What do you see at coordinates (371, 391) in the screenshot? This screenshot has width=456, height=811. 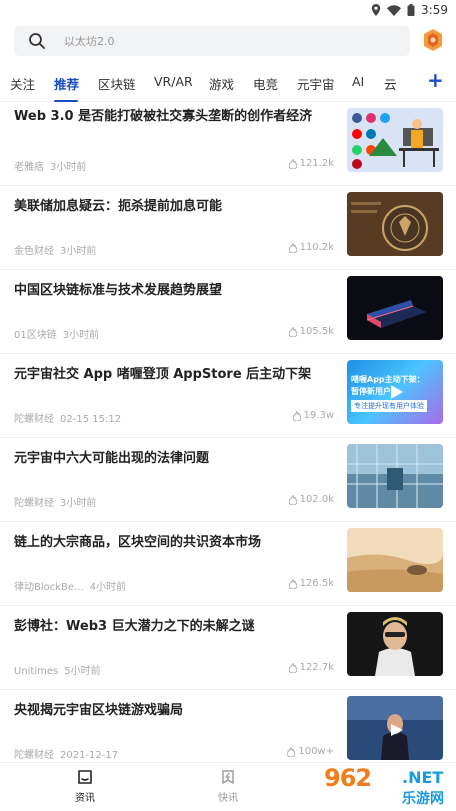 I see `thumb-text-line: 暂停新用户` at bounding box center [371, 391].